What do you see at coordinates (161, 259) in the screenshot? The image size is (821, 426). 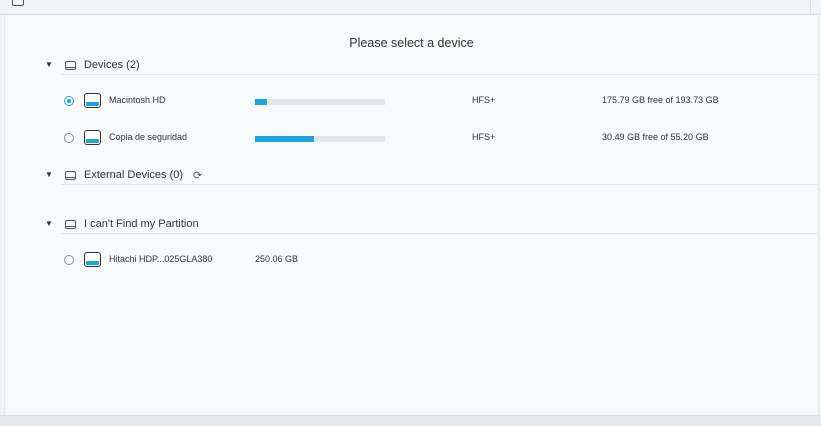 I see `device-name: Hitachi HDP...025GLA380` at bounding box center [161, 259].